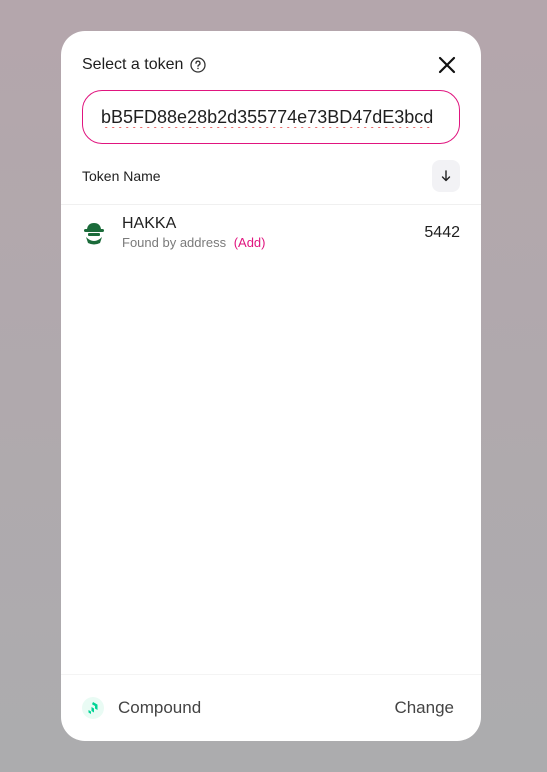  I want to click on title-wrap: Select a token, so click(144, 65).